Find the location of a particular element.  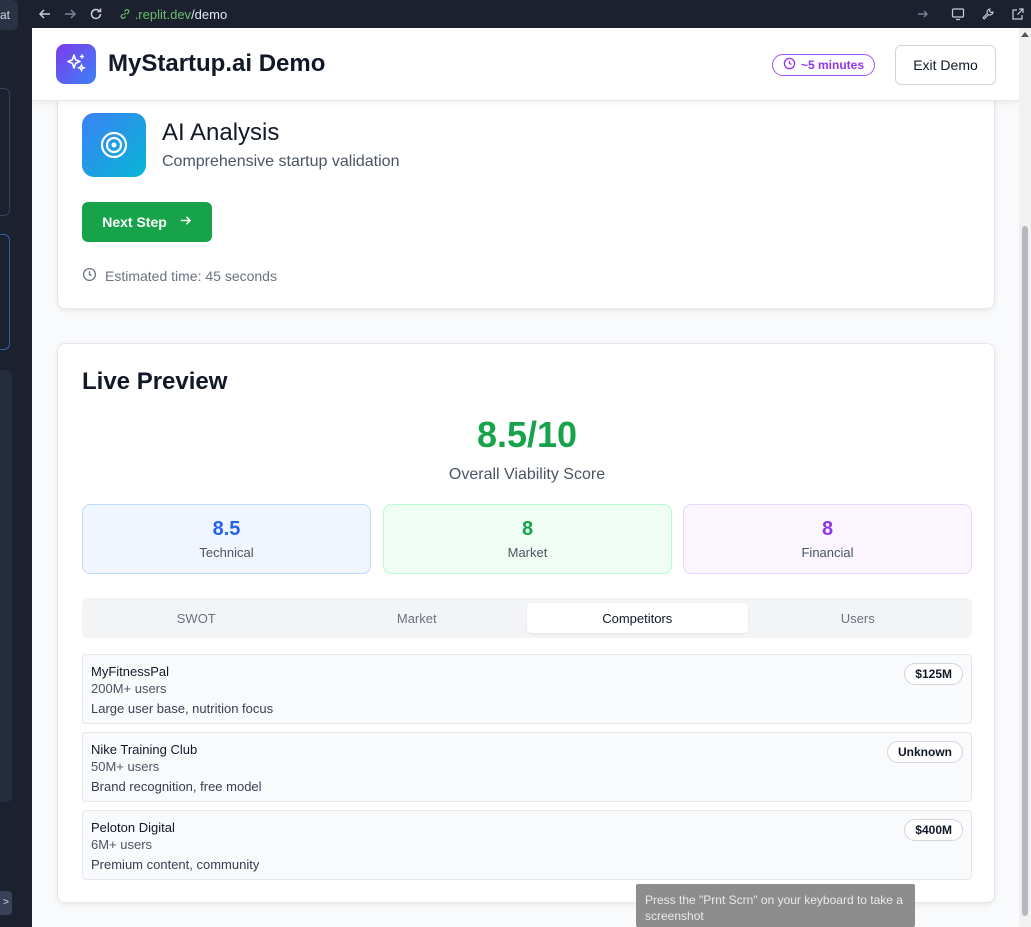

tab-competitors: Competitors is located at coordinates (637, 618).